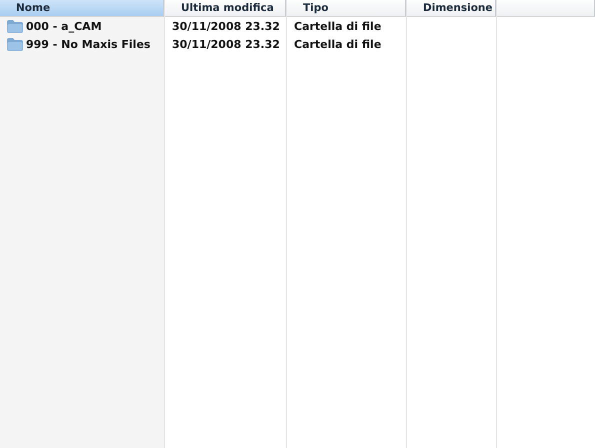 The width and height of the screenshot is (595, 448). I want to click on column-header: Nome, so click(82, 8).